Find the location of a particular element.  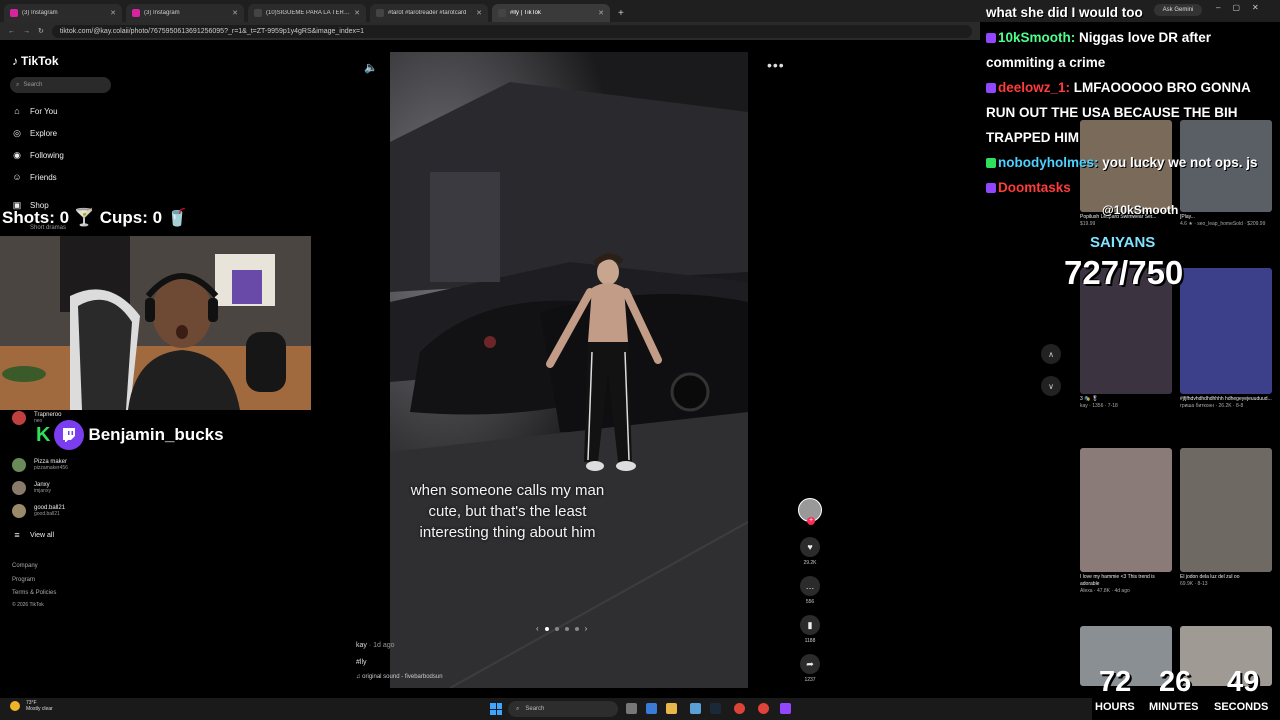

following-handle: pizzamaker456 is located at coordinates (51, 468).